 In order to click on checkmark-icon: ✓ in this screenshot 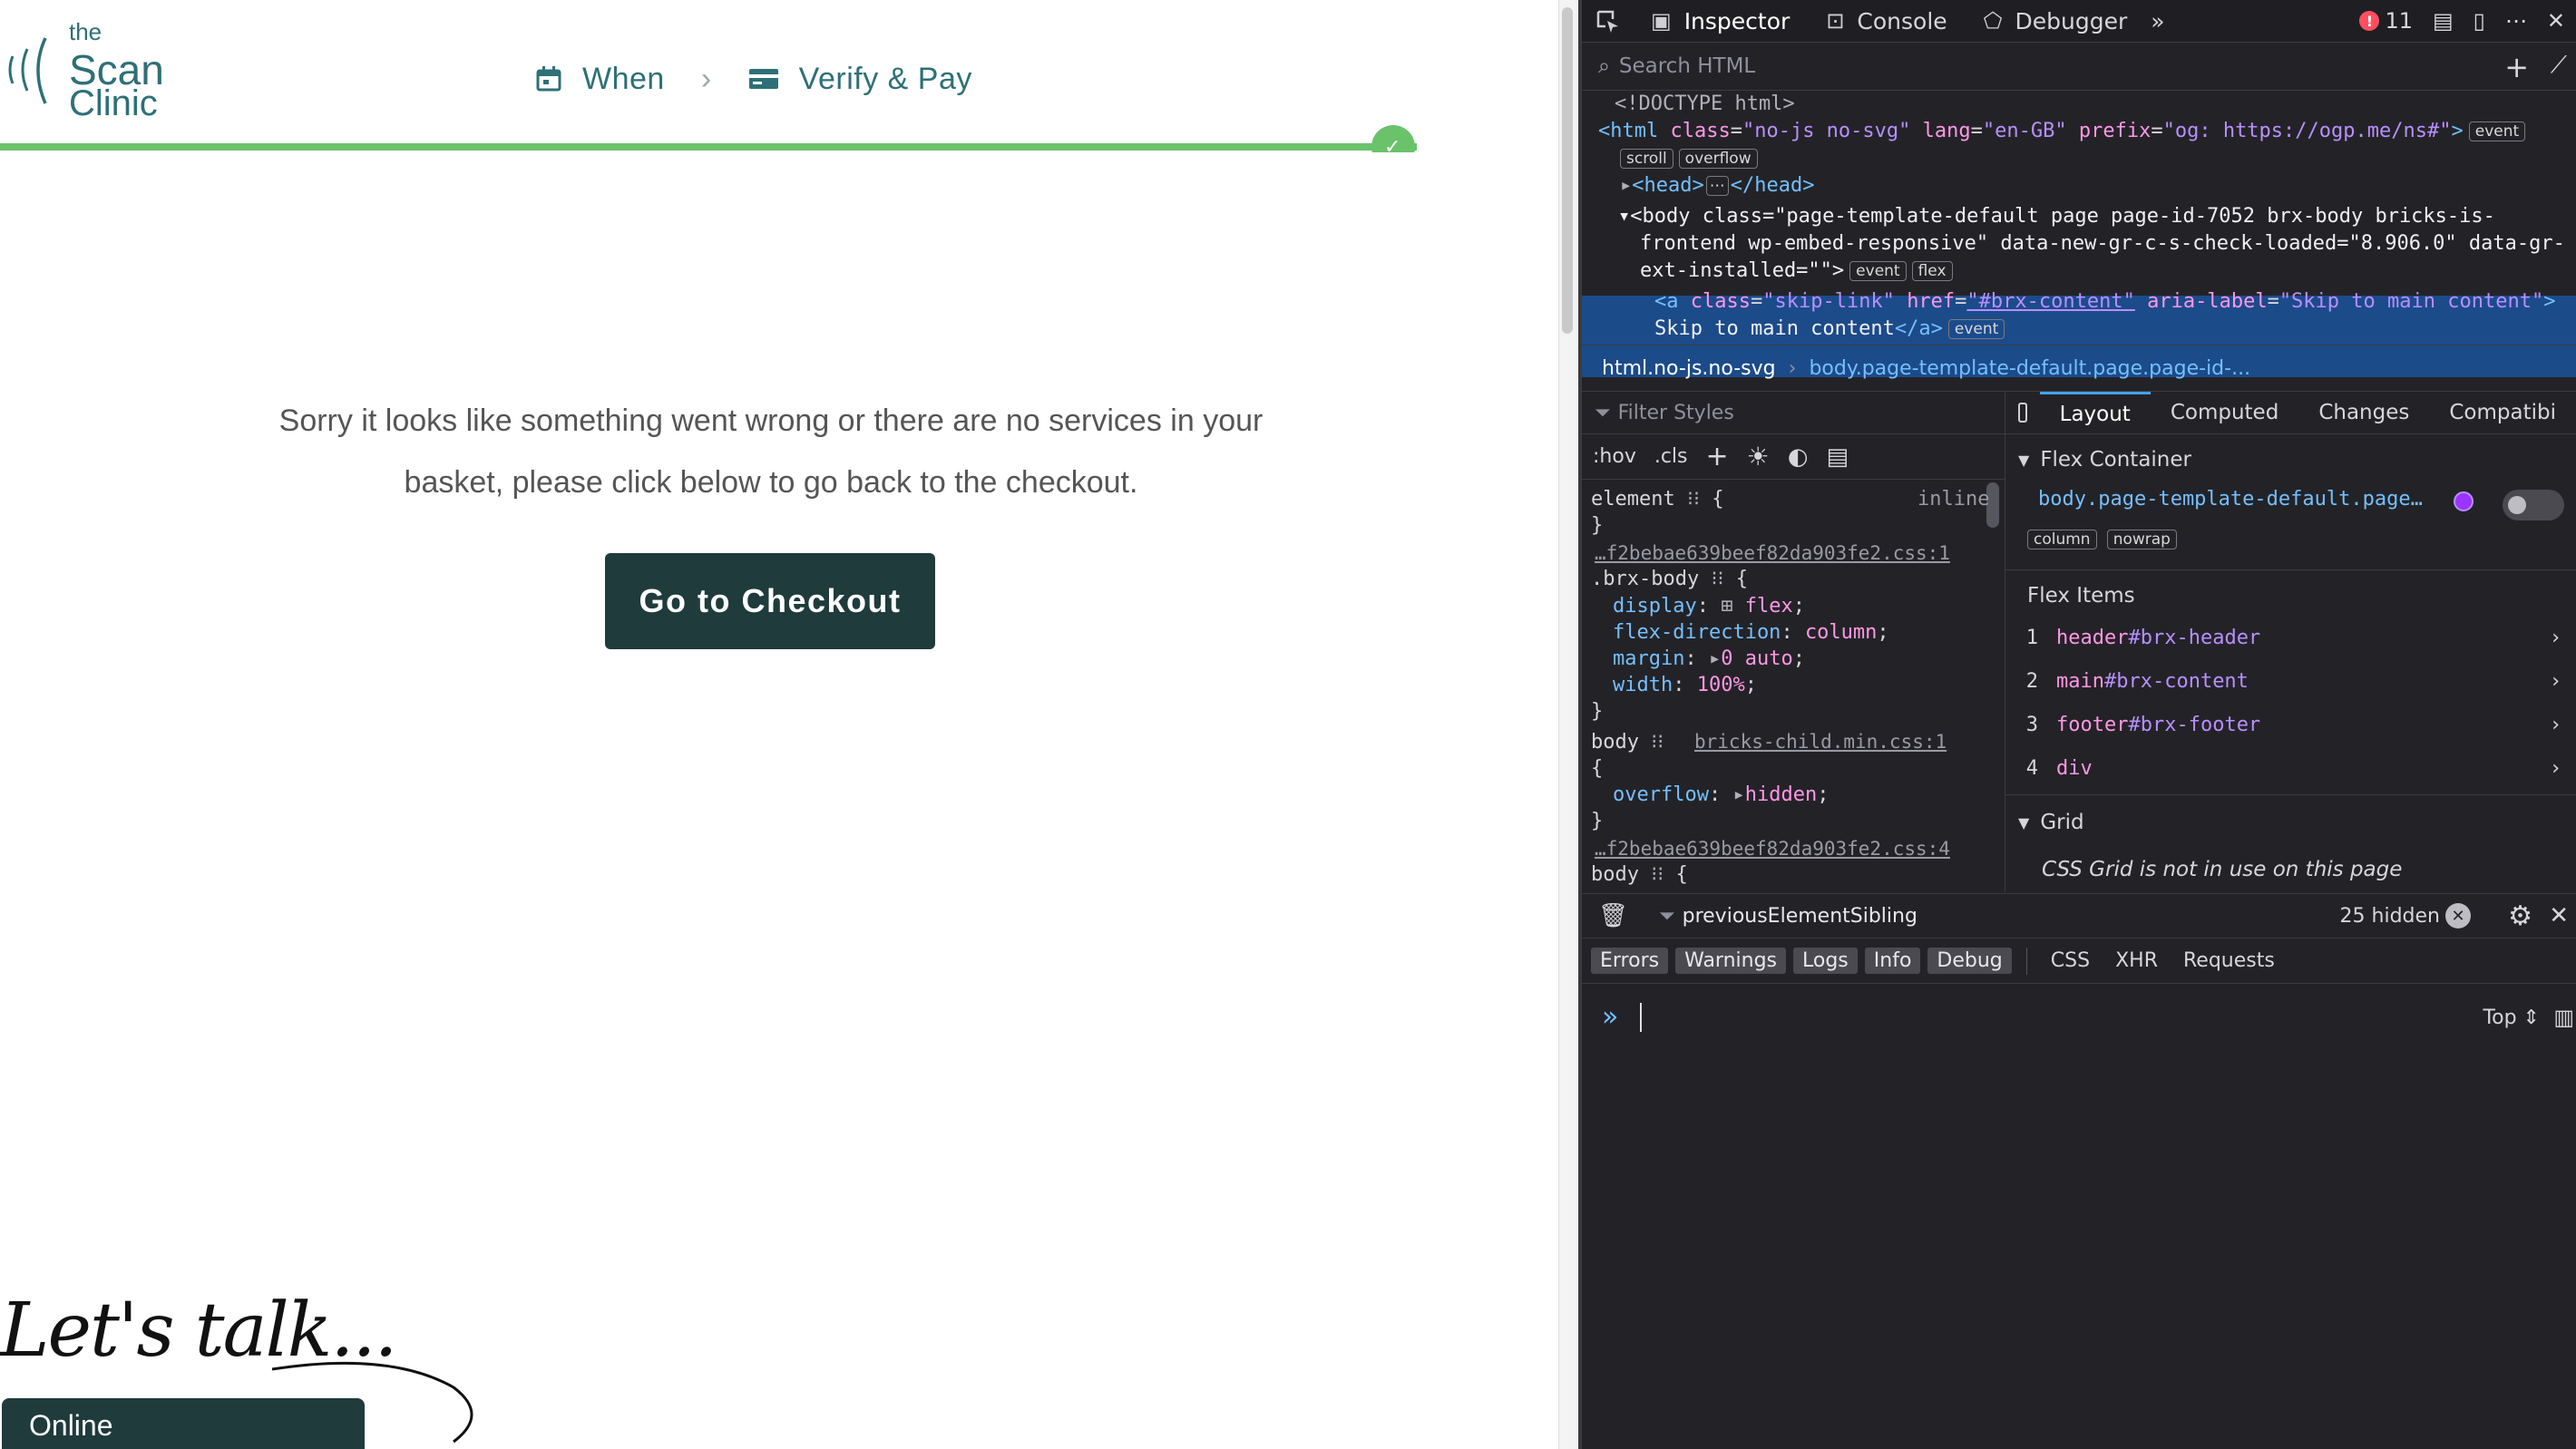, I will do `click(1392, 148)`.